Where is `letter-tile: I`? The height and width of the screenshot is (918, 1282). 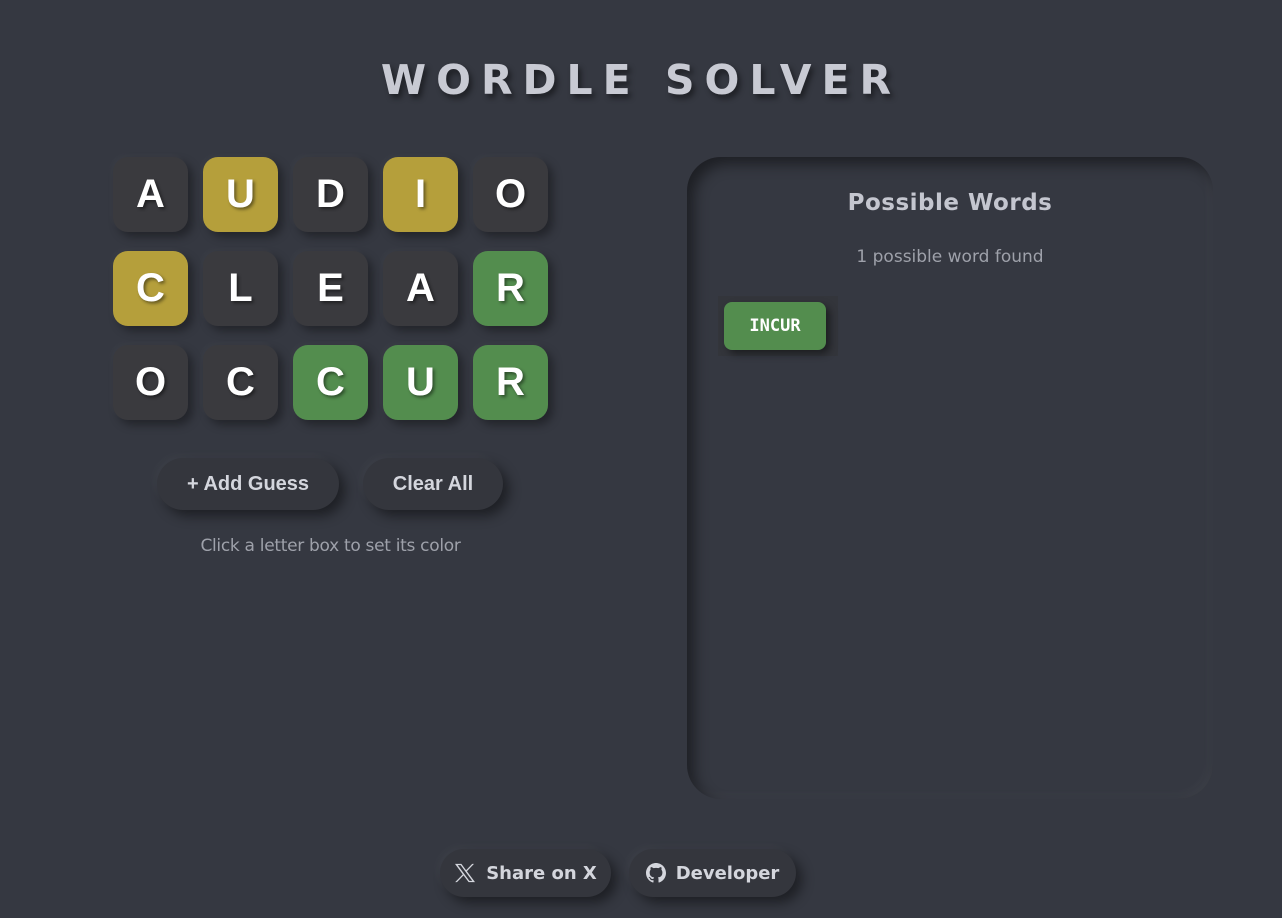 letter-tile: I is located at coordinates (420, 194).